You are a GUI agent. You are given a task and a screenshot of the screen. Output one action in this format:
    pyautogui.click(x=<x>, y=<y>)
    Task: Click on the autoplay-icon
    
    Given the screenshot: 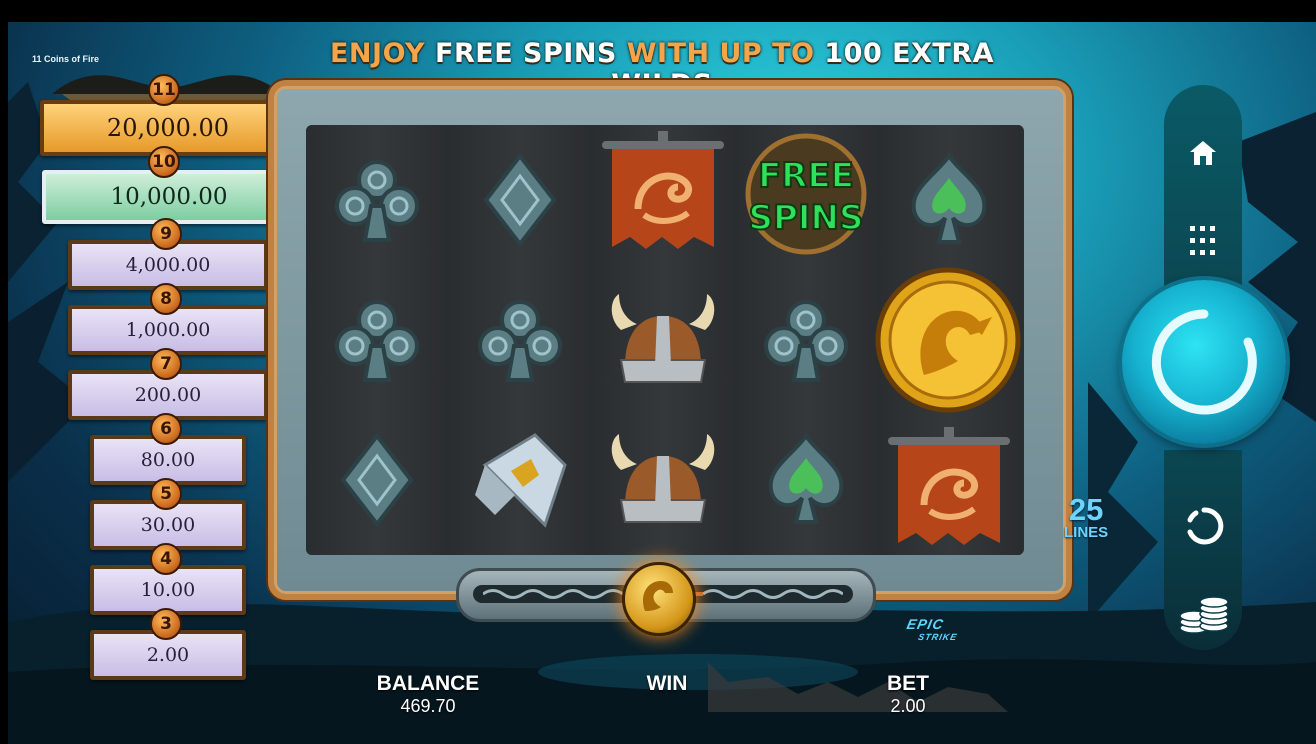 What is the action you would take?
    pyautogui.click(x=1205, y=526)
    